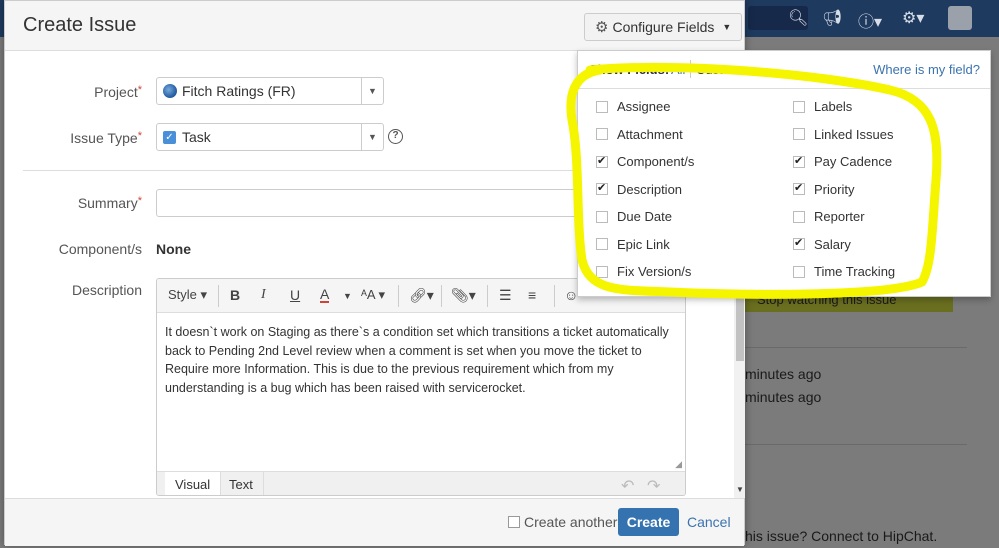 Image resolution: width=999 pixels, height=548 pixels. What do you see at coordinates (855, 271) in the screenshot?
I see `field-option-label: Time Tracking` at bounding box center [855, 271].